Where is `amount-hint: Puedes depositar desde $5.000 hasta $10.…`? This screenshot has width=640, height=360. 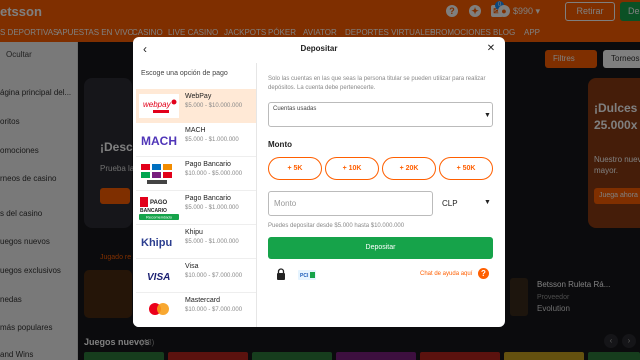 amount-hint: Puedes depositar desde $5.000 hasta $10.… is located at coordinates (336, 226).